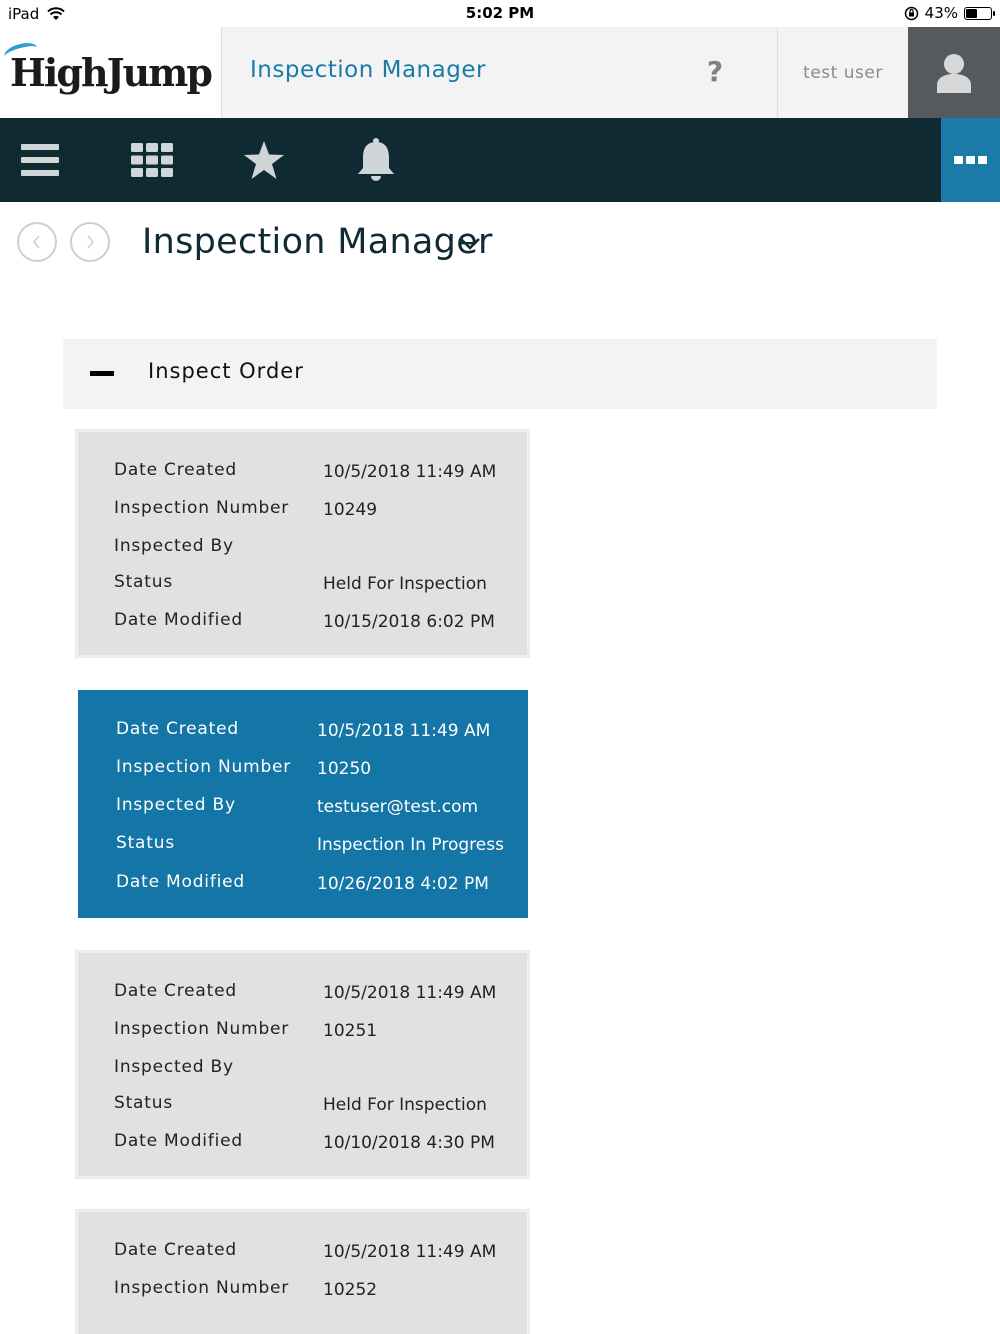 The image size is (1000, 1334). What do you see at coordinates (500, 160) in the screenshot?
I see `toolbar` at bounding box center [500, 160].